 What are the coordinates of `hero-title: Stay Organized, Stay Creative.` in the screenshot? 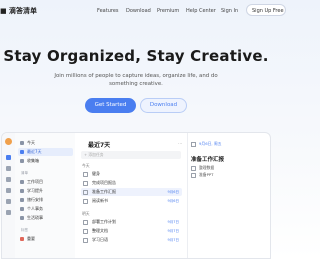 It's located at (136, 56).